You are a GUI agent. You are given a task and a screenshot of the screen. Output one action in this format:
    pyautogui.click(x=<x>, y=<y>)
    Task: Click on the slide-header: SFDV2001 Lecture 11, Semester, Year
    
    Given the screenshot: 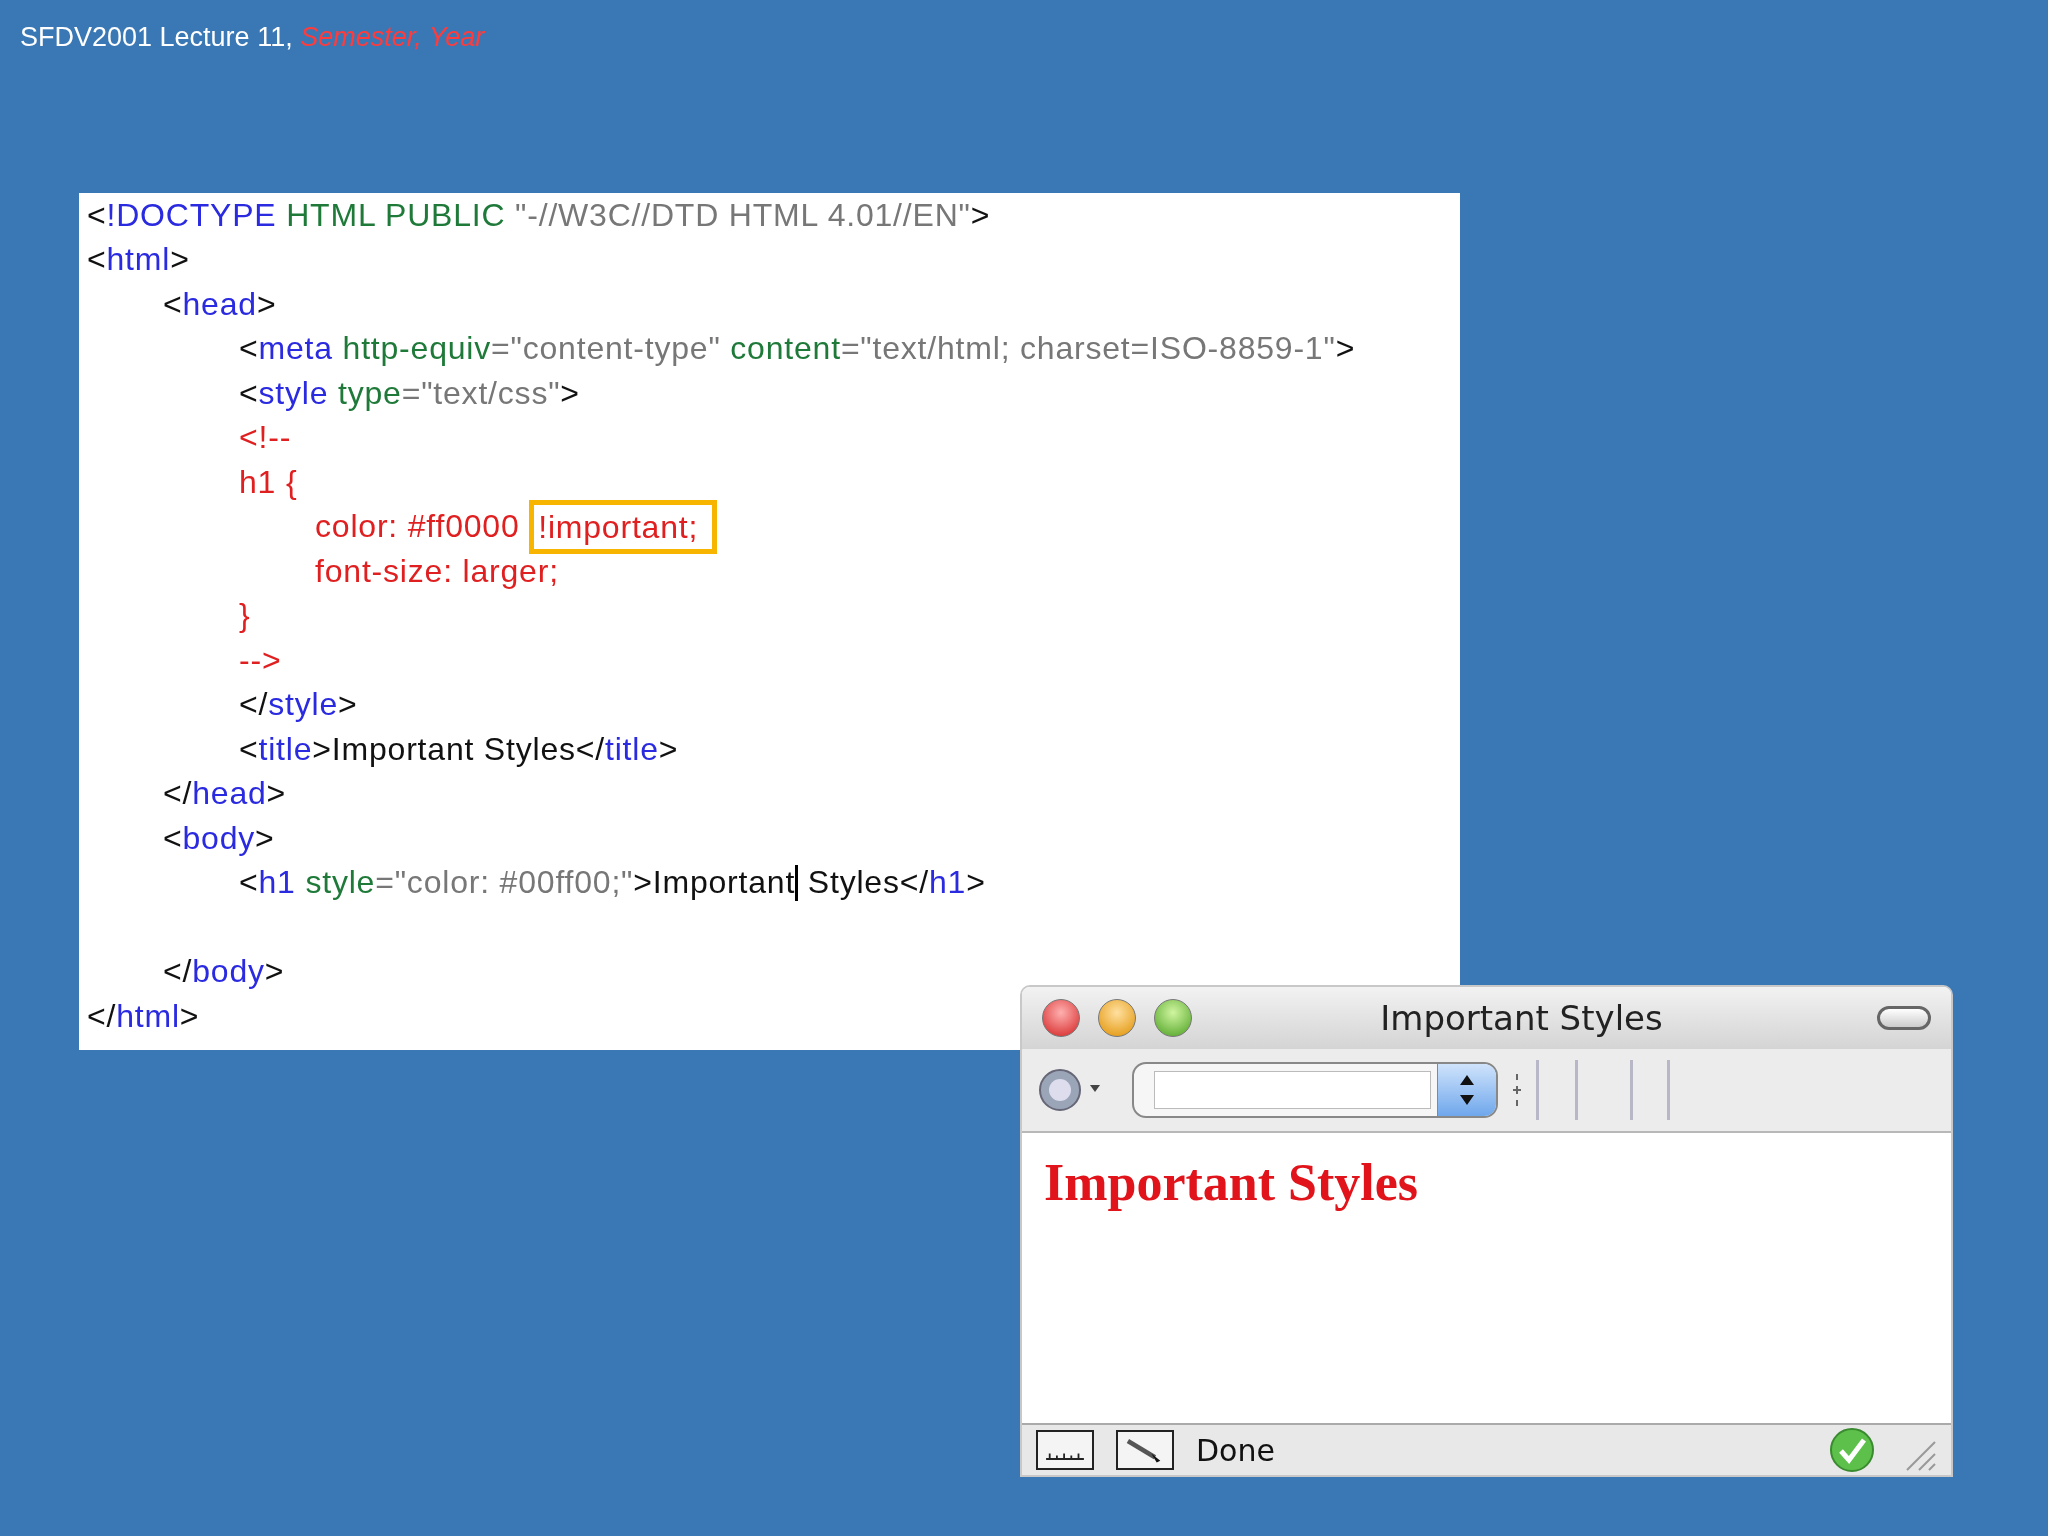 What is the action you would take?
    pyautogui.click(x=253, y=37)
    